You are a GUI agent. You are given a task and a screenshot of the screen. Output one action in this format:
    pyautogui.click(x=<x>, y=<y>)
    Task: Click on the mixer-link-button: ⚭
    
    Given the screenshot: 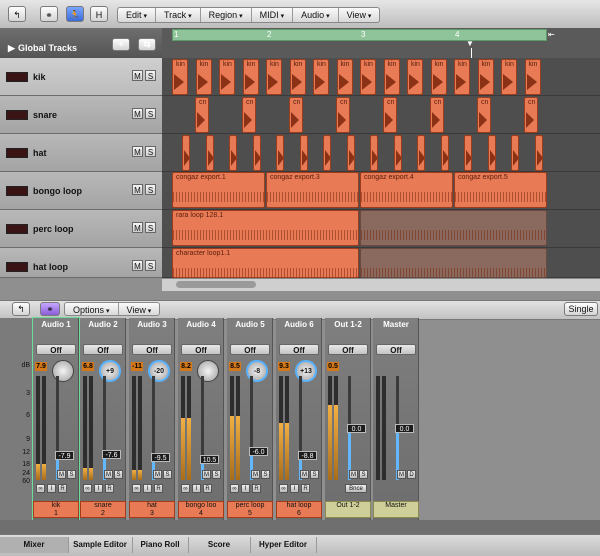 What is the action you would take?
    pyautogui.click(x=50, y=309)
    